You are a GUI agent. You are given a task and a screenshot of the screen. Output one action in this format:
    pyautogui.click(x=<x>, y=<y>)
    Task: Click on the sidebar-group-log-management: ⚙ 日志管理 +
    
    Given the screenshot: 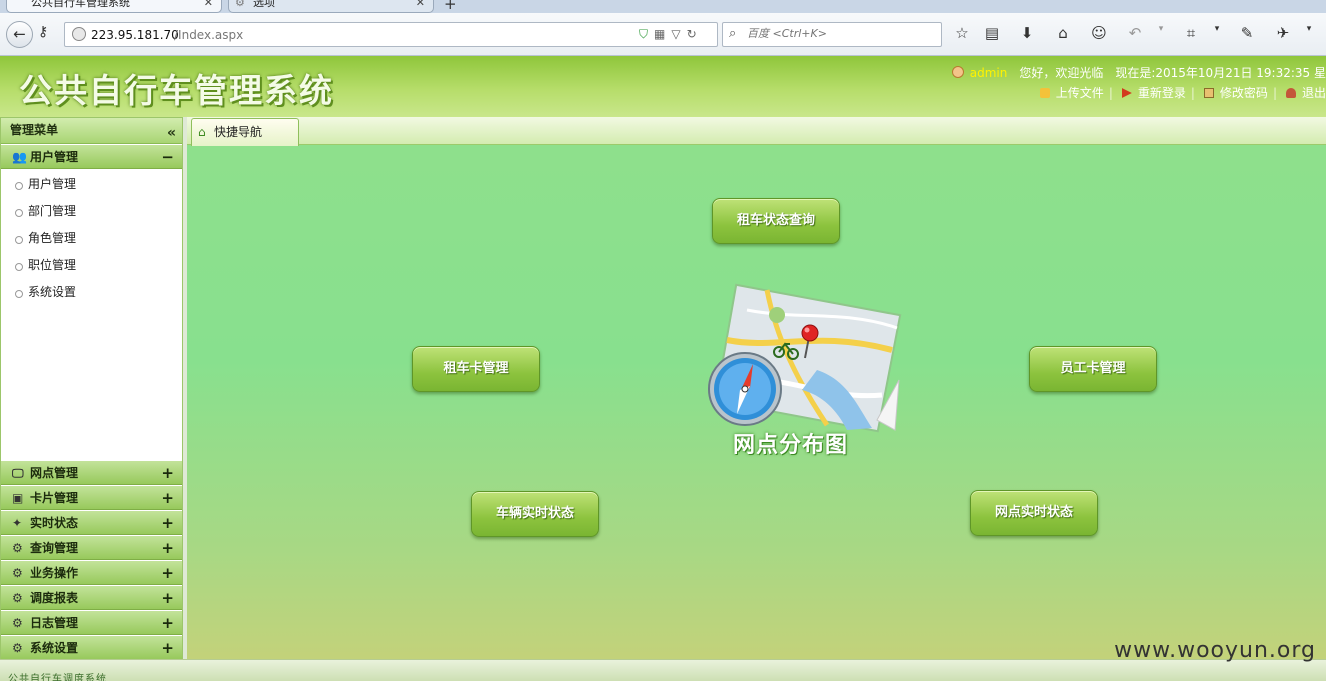 What is the action you would take?
    pyautogui.click(x=91, y=623)
    